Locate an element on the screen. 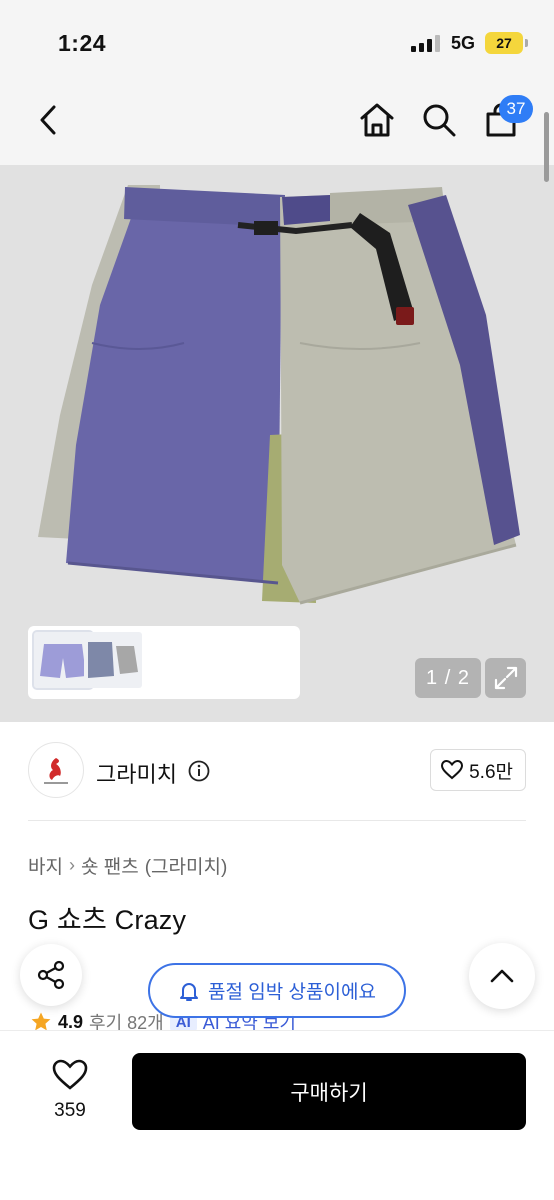 This screenshot has height=1200, width=554. info-icon is located at coordinates (199, 771).